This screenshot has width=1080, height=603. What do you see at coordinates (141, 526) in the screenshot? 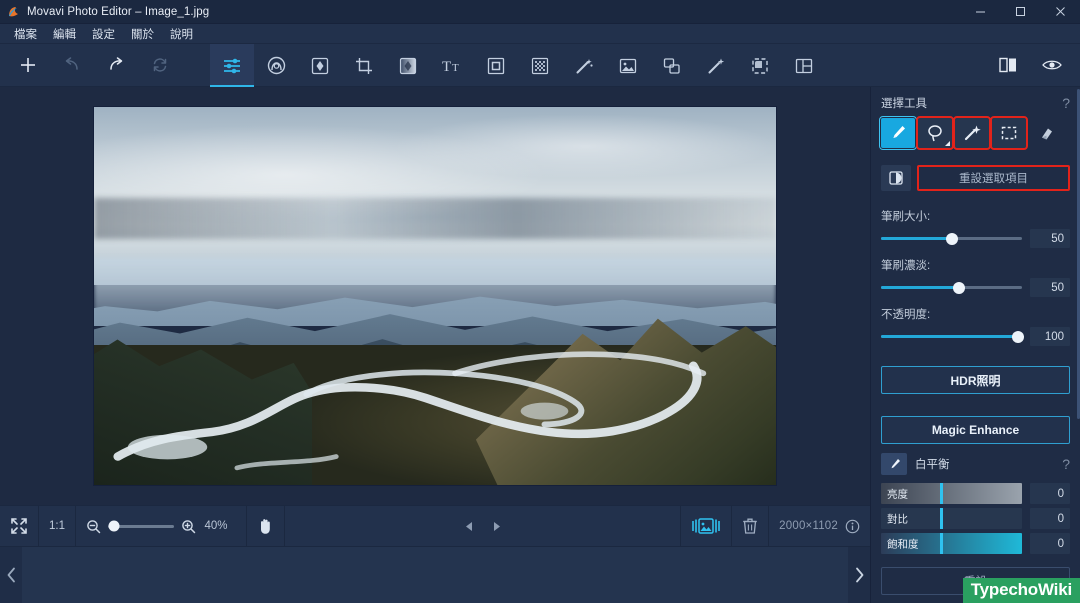
I see `zoom-slider` at bounding box center [141, 526].